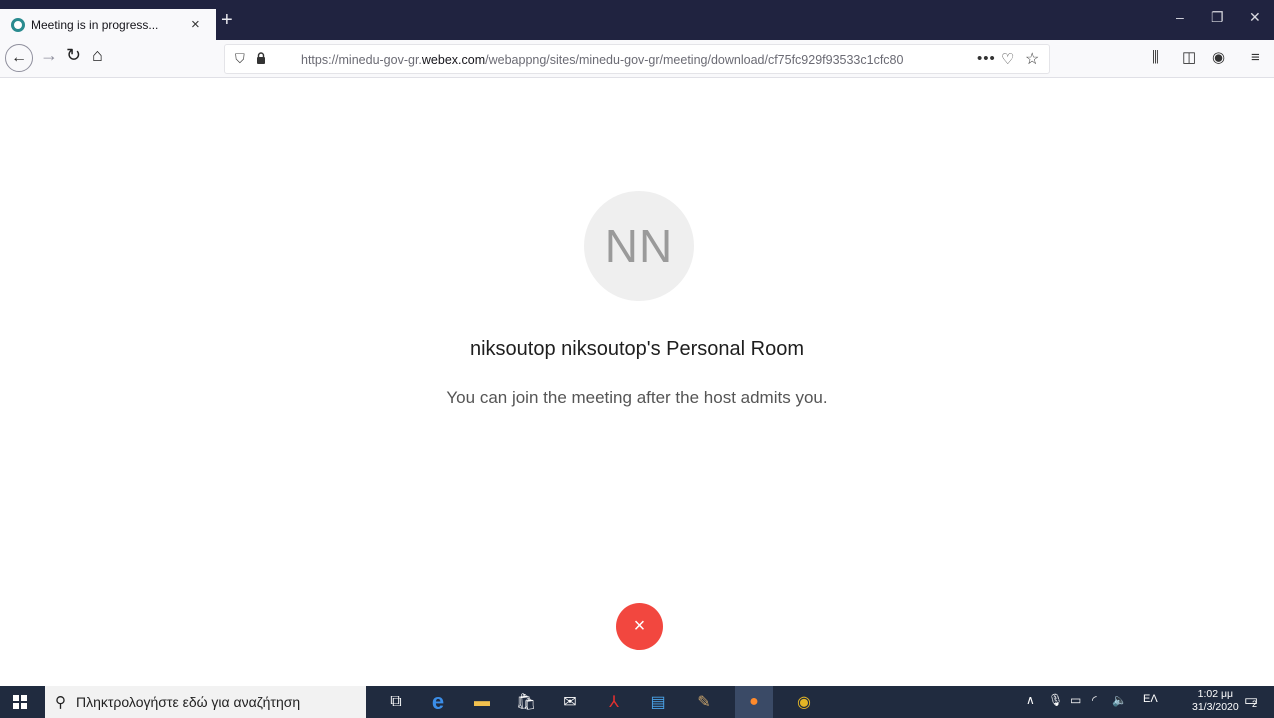 This screenshot has width=1274, height=718. What do you see at coordinates (1218, 57) in the screenshot?
I see `account-icon: ◉` at bounding box center [1218, 57].